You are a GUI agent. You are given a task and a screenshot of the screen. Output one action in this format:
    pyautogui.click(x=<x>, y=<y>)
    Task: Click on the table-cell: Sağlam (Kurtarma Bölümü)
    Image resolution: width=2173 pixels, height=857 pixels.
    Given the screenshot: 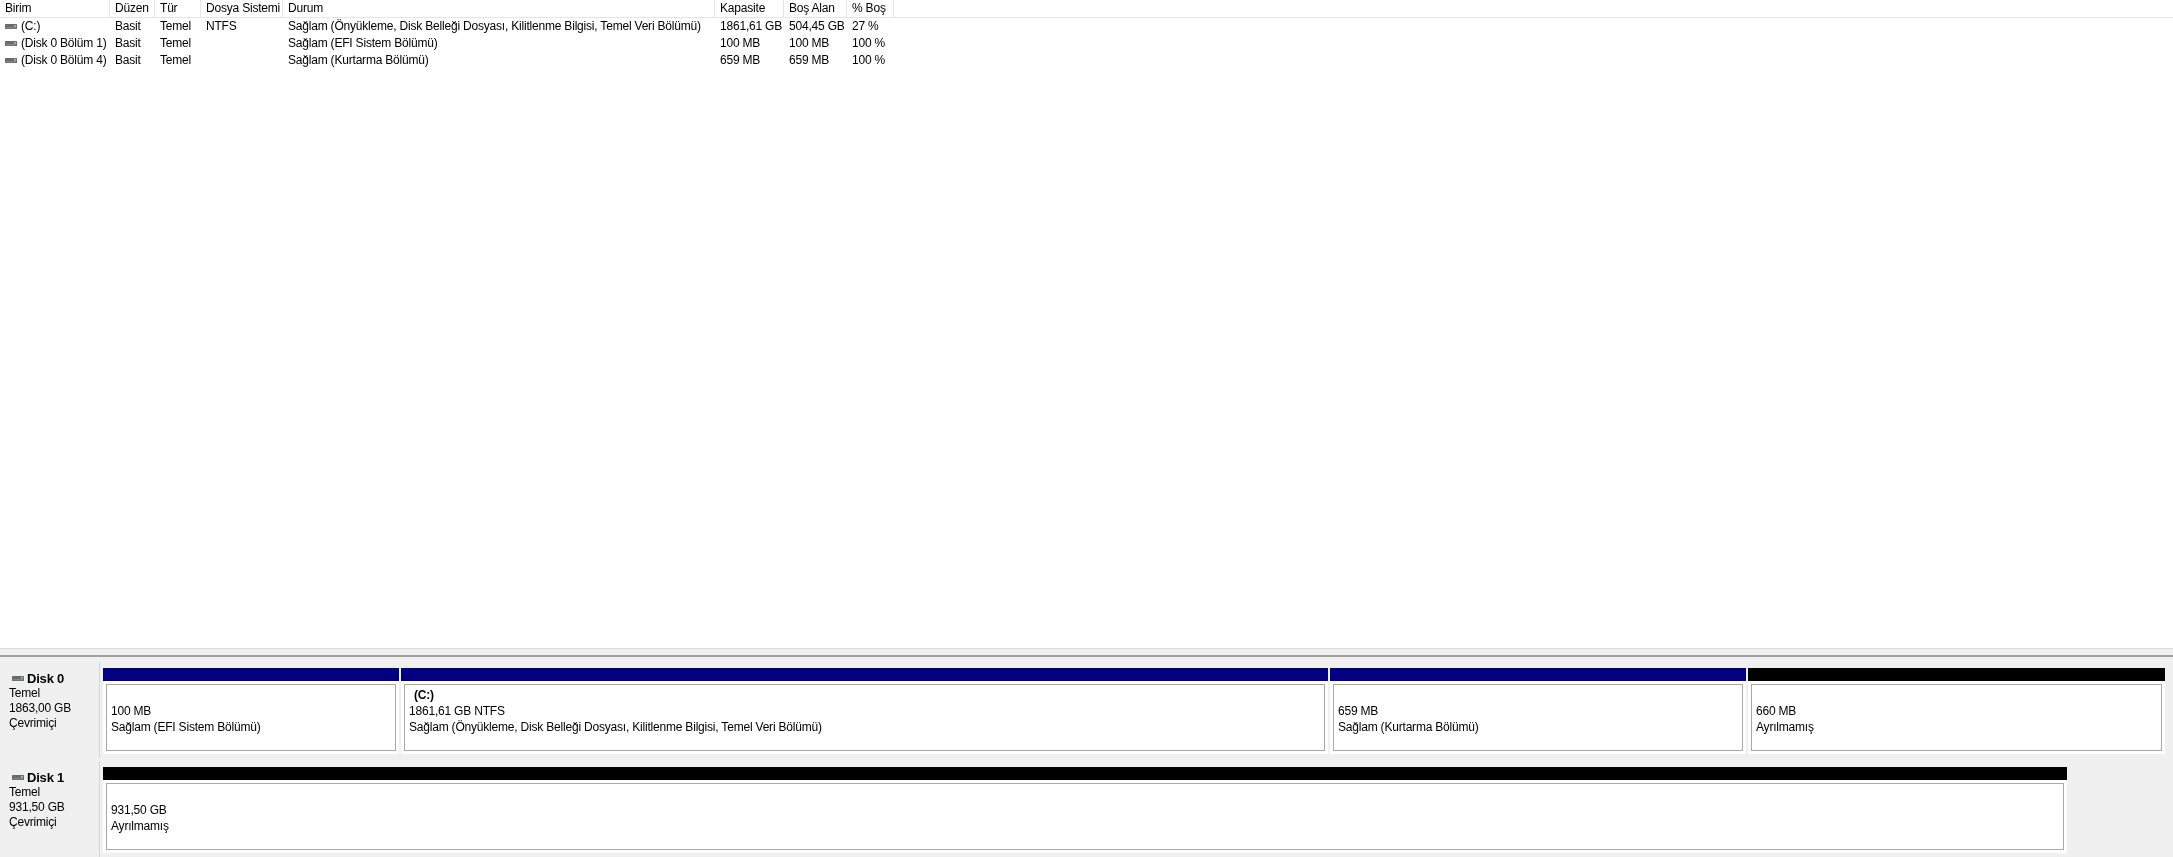 What is the action you would take?
    pyautogui.click(x=358, y=60)
    